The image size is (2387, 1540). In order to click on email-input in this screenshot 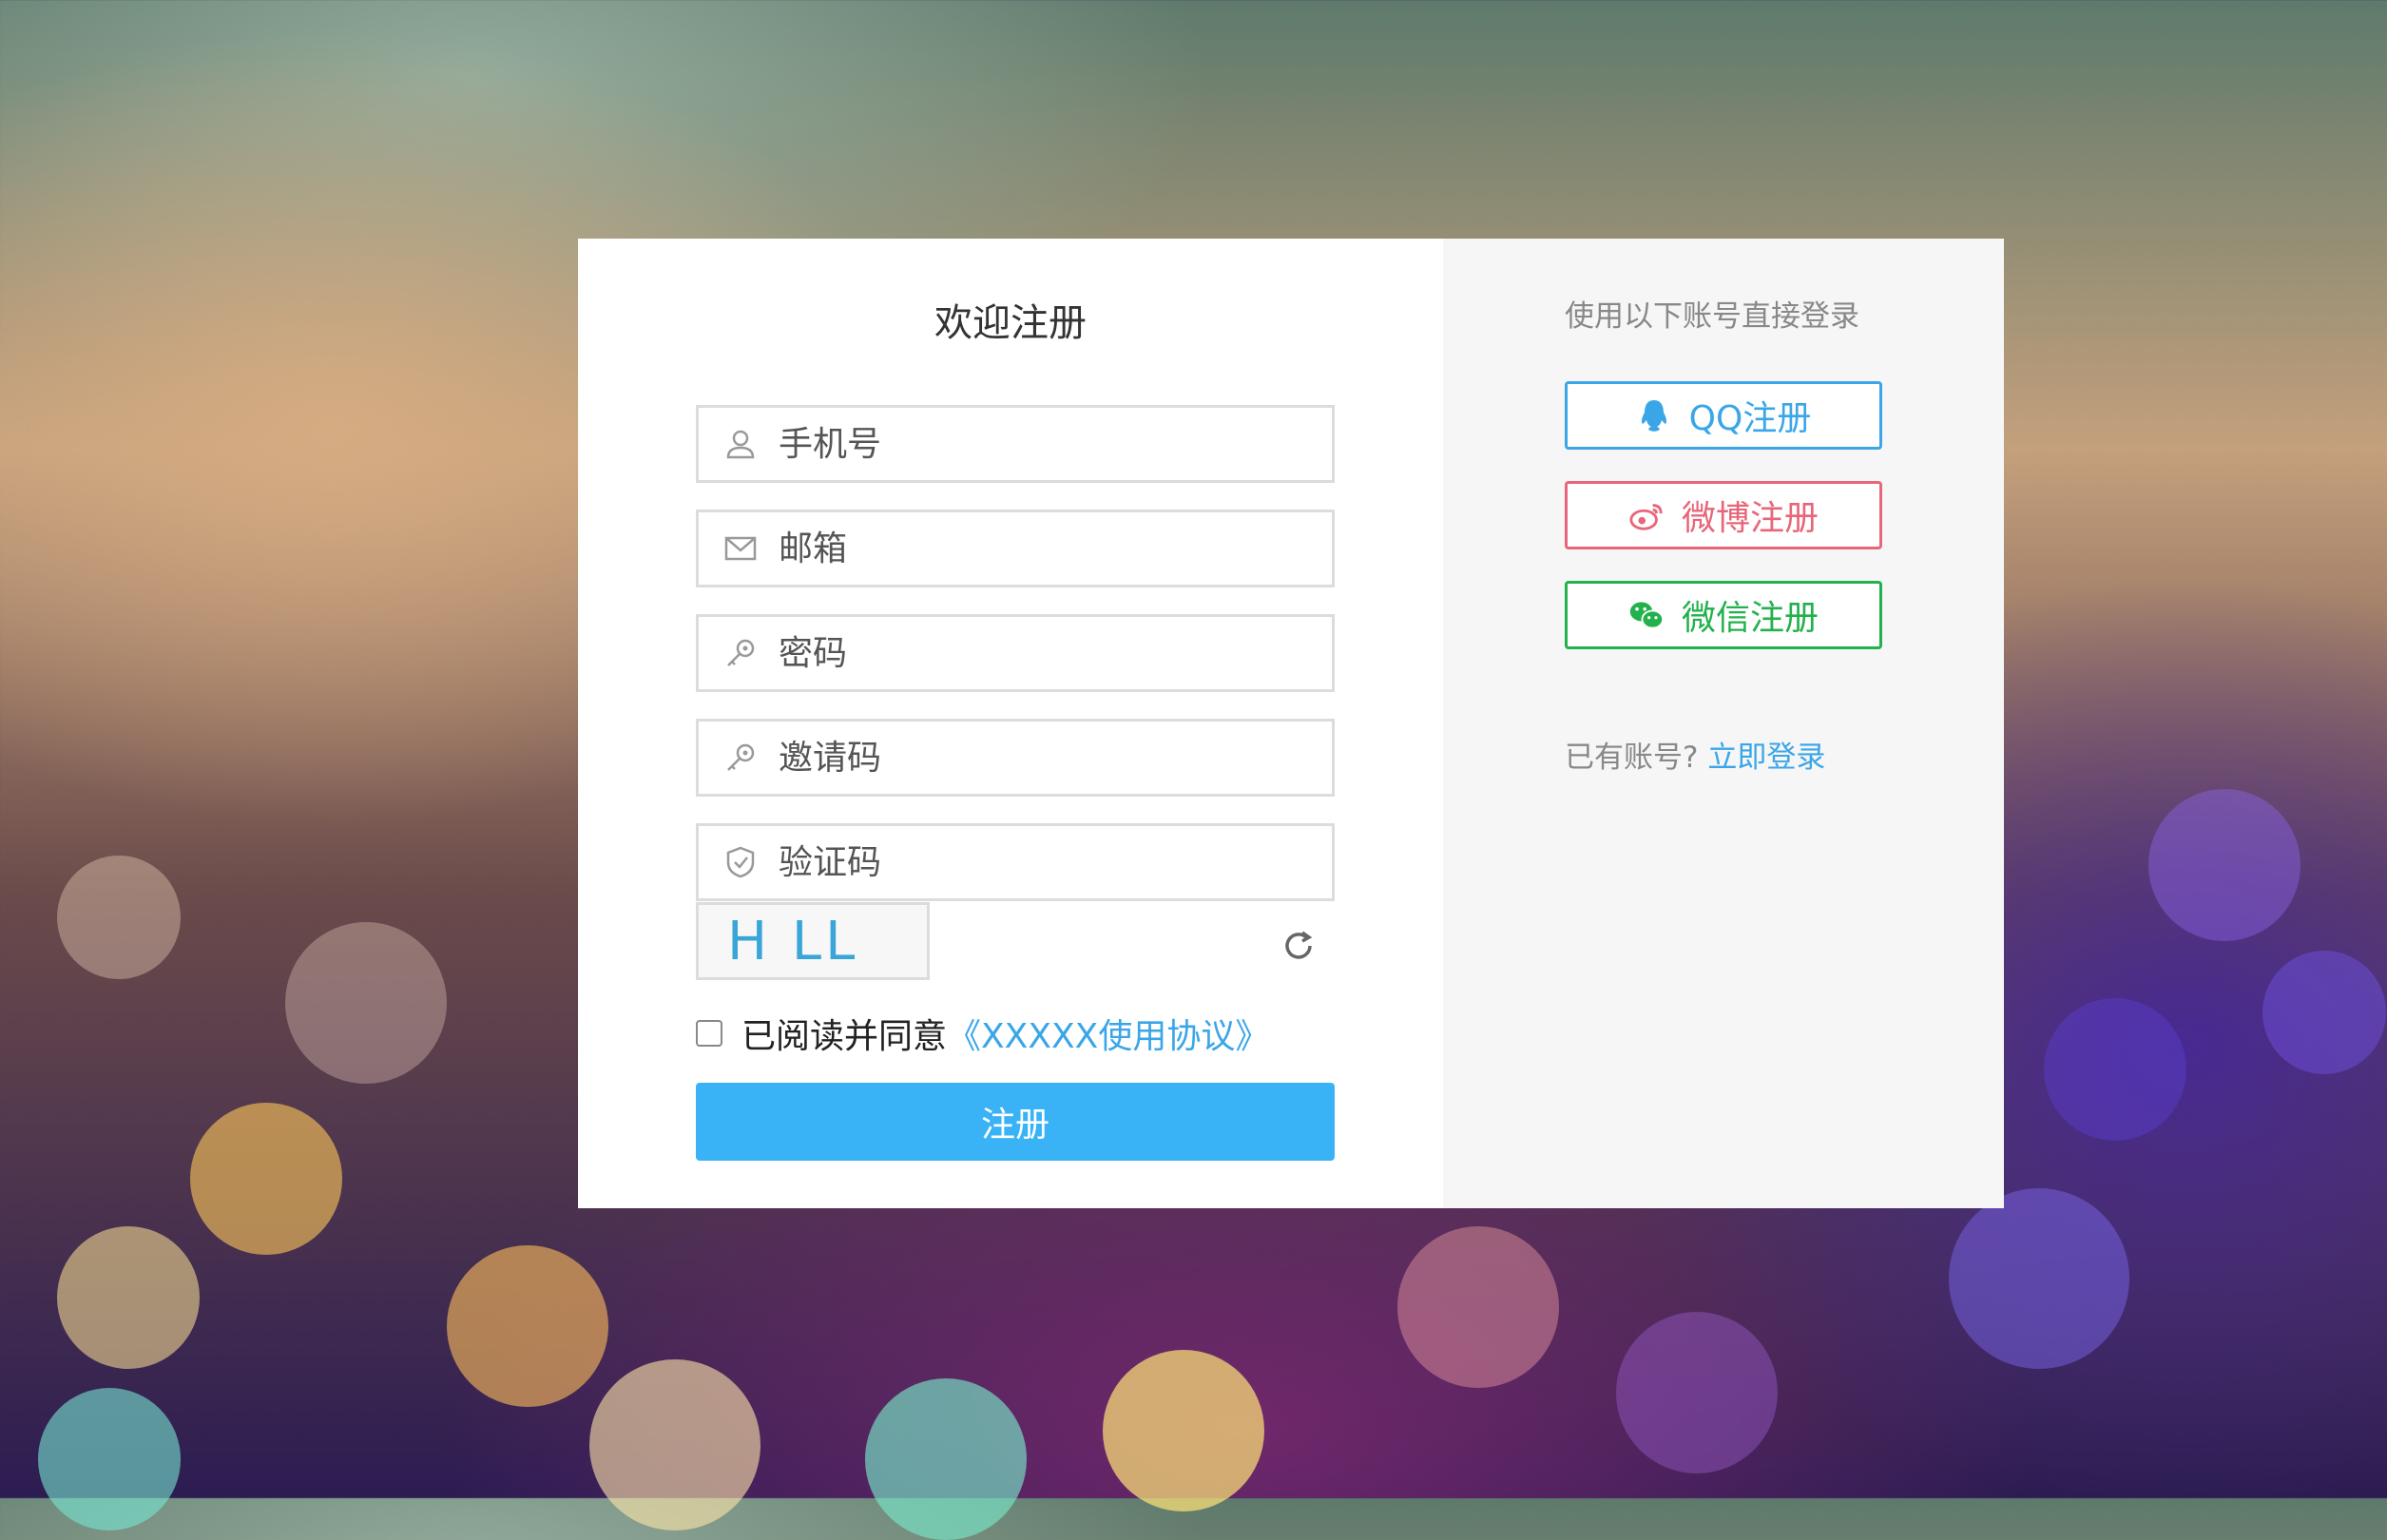, I will do `click(1054, 548)`.